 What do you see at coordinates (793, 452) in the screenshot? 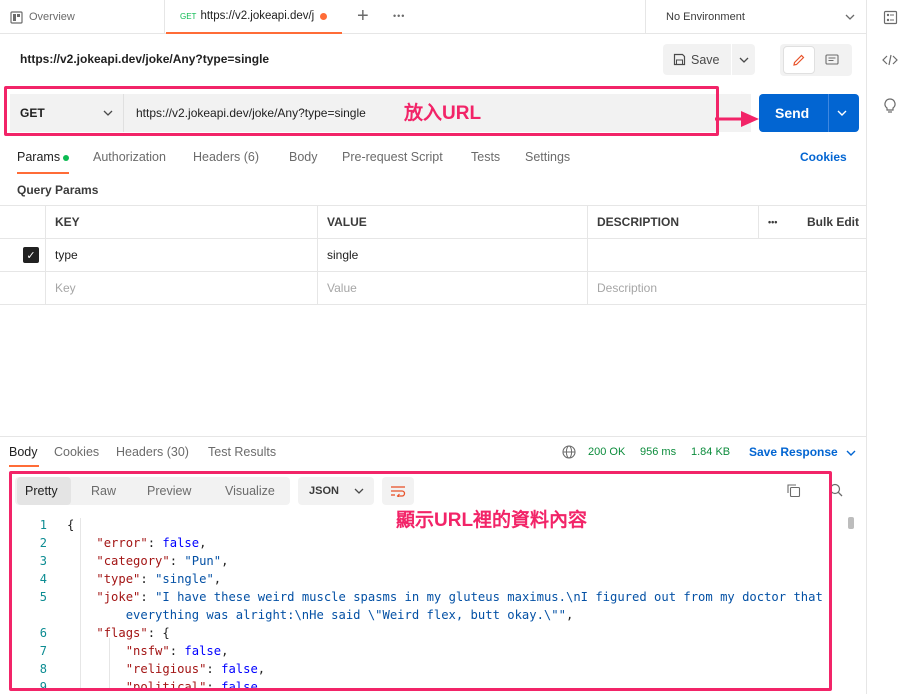
I see `save-response-label: Save Response` at bounding box center [793, 452].